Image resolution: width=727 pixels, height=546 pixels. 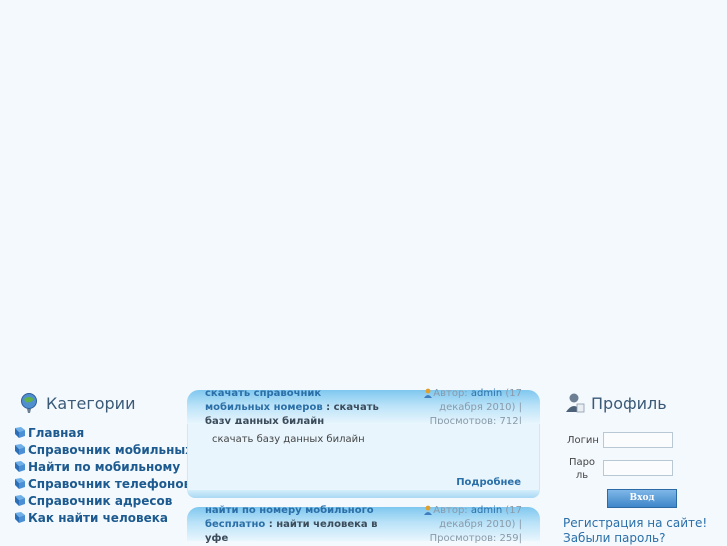 What do you see at coordinates (363, 457) in the screenshot?
I see `news-card-body: скачать базу данных билайн Подробнее` at bounding box center [363, 457].